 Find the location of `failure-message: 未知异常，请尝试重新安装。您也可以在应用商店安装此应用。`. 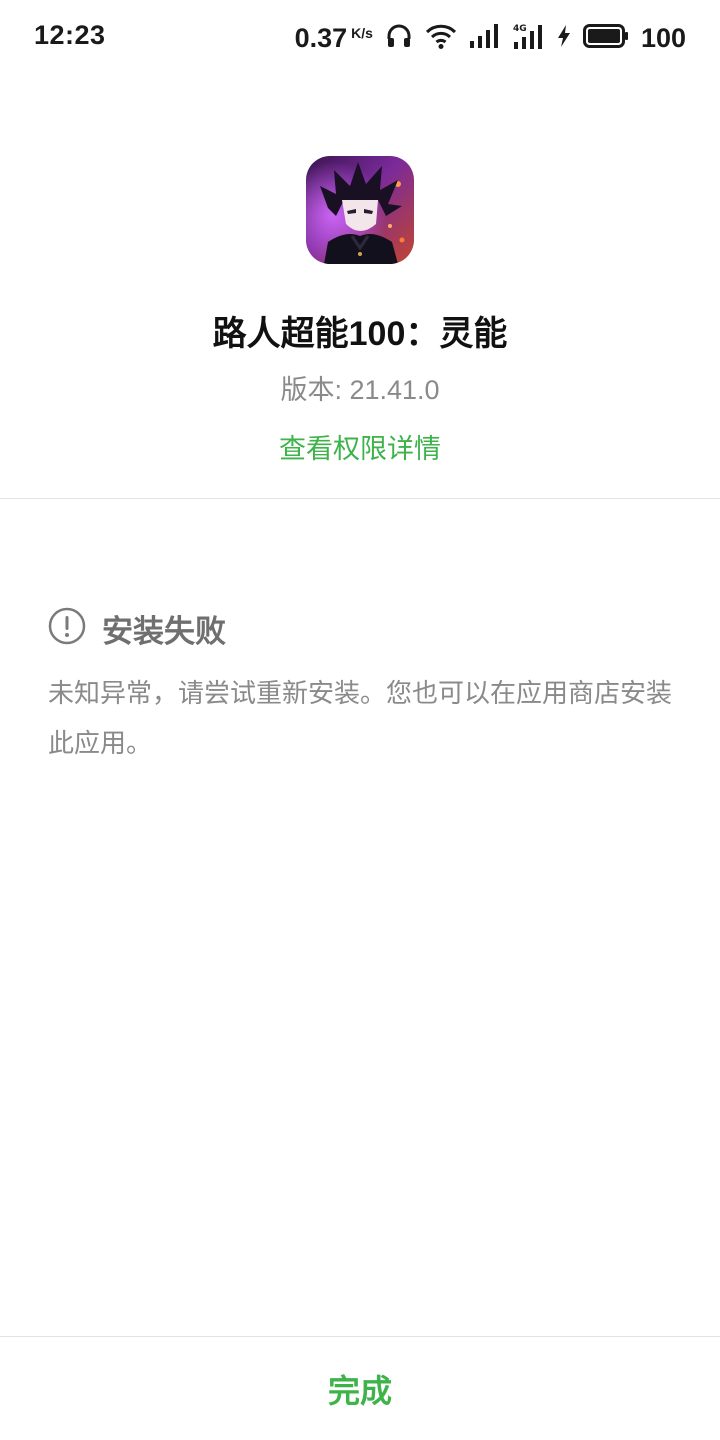

failure-message: 未知异常，请尝试重新安装。您也可以在应用商店安装此应用。 is located at coordinates (360, 718).